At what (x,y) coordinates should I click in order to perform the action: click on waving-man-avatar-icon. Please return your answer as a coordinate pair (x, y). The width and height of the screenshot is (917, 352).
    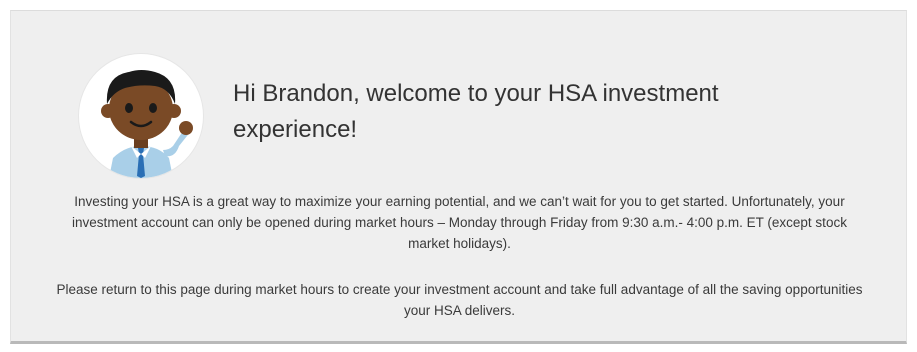
    Looking at the image, I should click on (141, 116).